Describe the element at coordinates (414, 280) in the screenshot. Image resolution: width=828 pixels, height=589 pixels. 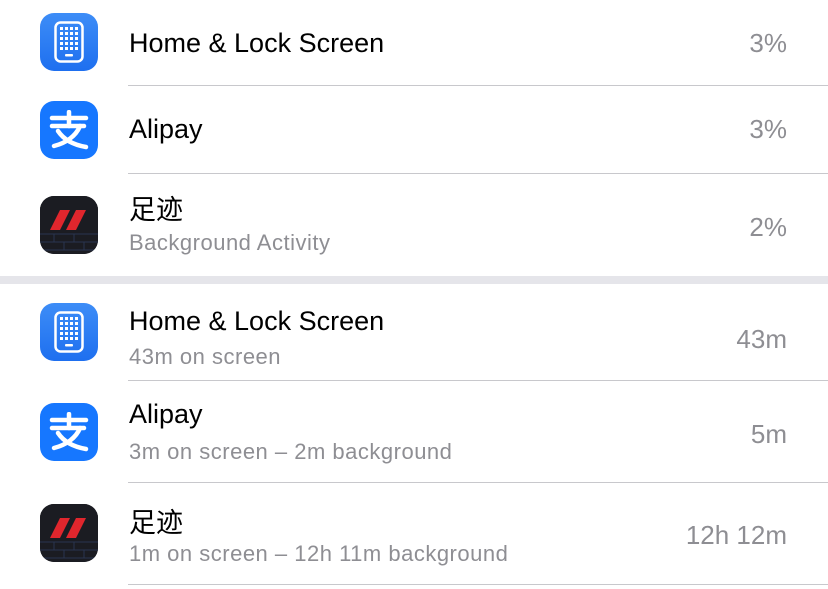
I see `section-separator` at that location.